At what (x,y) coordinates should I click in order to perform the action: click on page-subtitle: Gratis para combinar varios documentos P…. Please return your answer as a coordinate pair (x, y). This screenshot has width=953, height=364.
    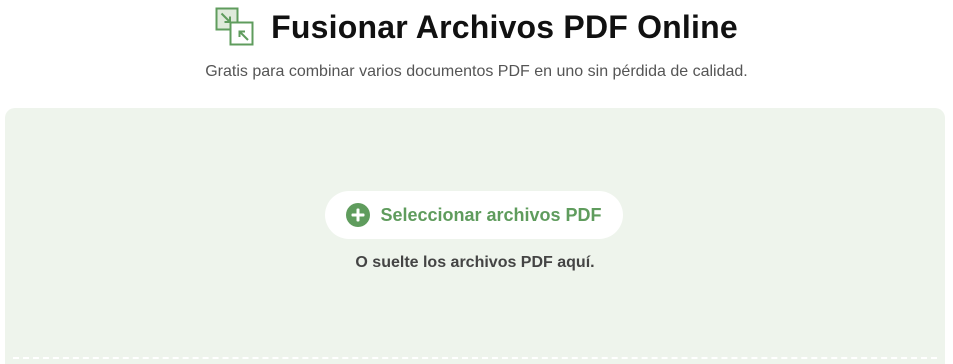
    Looking at the image, I should click on (476, 71).